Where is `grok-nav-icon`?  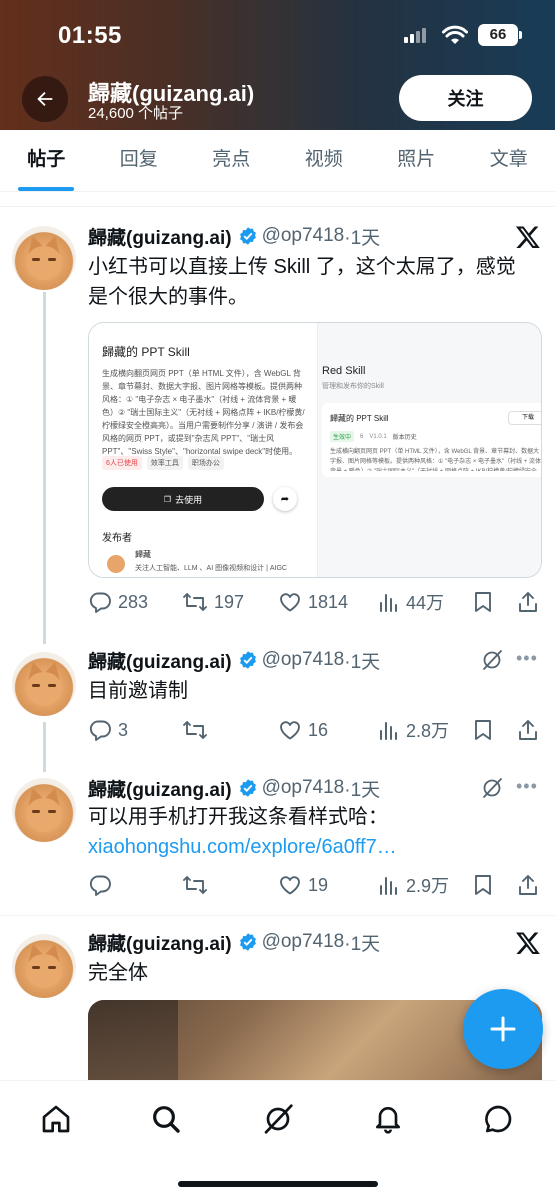
grok-nav-icon is located at coordinates (278, 1119).